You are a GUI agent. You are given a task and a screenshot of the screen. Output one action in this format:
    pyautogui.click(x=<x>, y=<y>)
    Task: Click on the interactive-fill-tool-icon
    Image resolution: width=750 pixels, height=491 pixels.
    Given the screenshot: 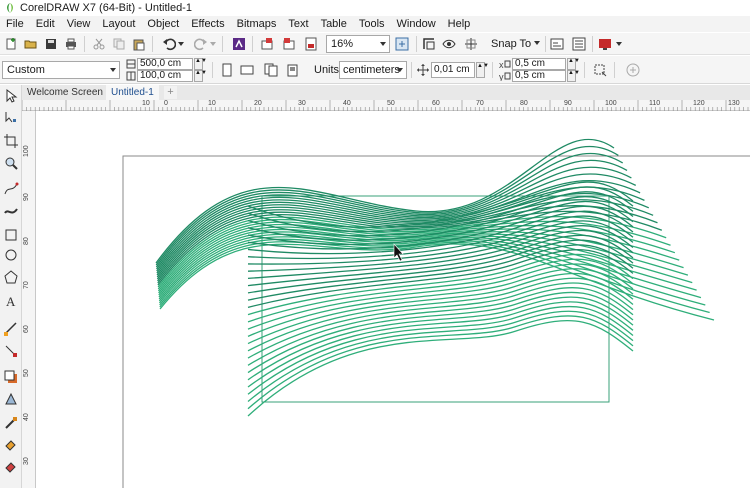 What is the action you would take?
    pyautogui.click(x=11, y=445)
    